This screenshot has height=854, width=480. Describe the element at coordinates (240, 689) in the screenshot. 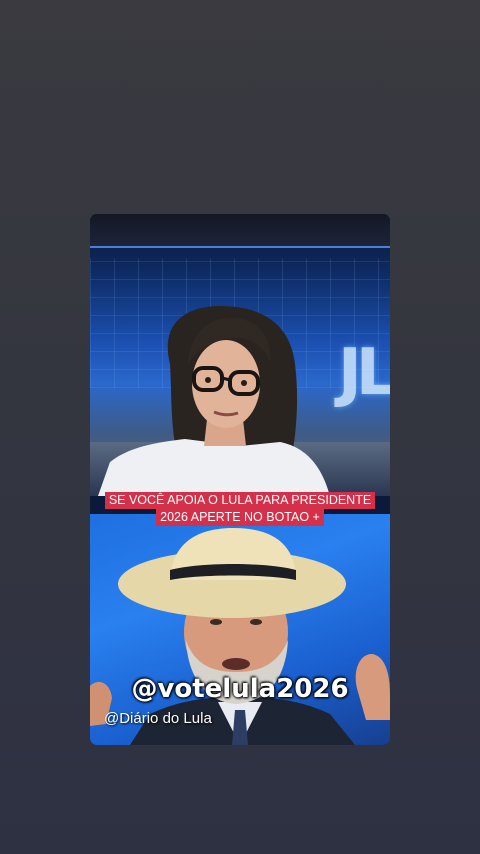

I see `handle-overlay: @votelula2026` at that location.